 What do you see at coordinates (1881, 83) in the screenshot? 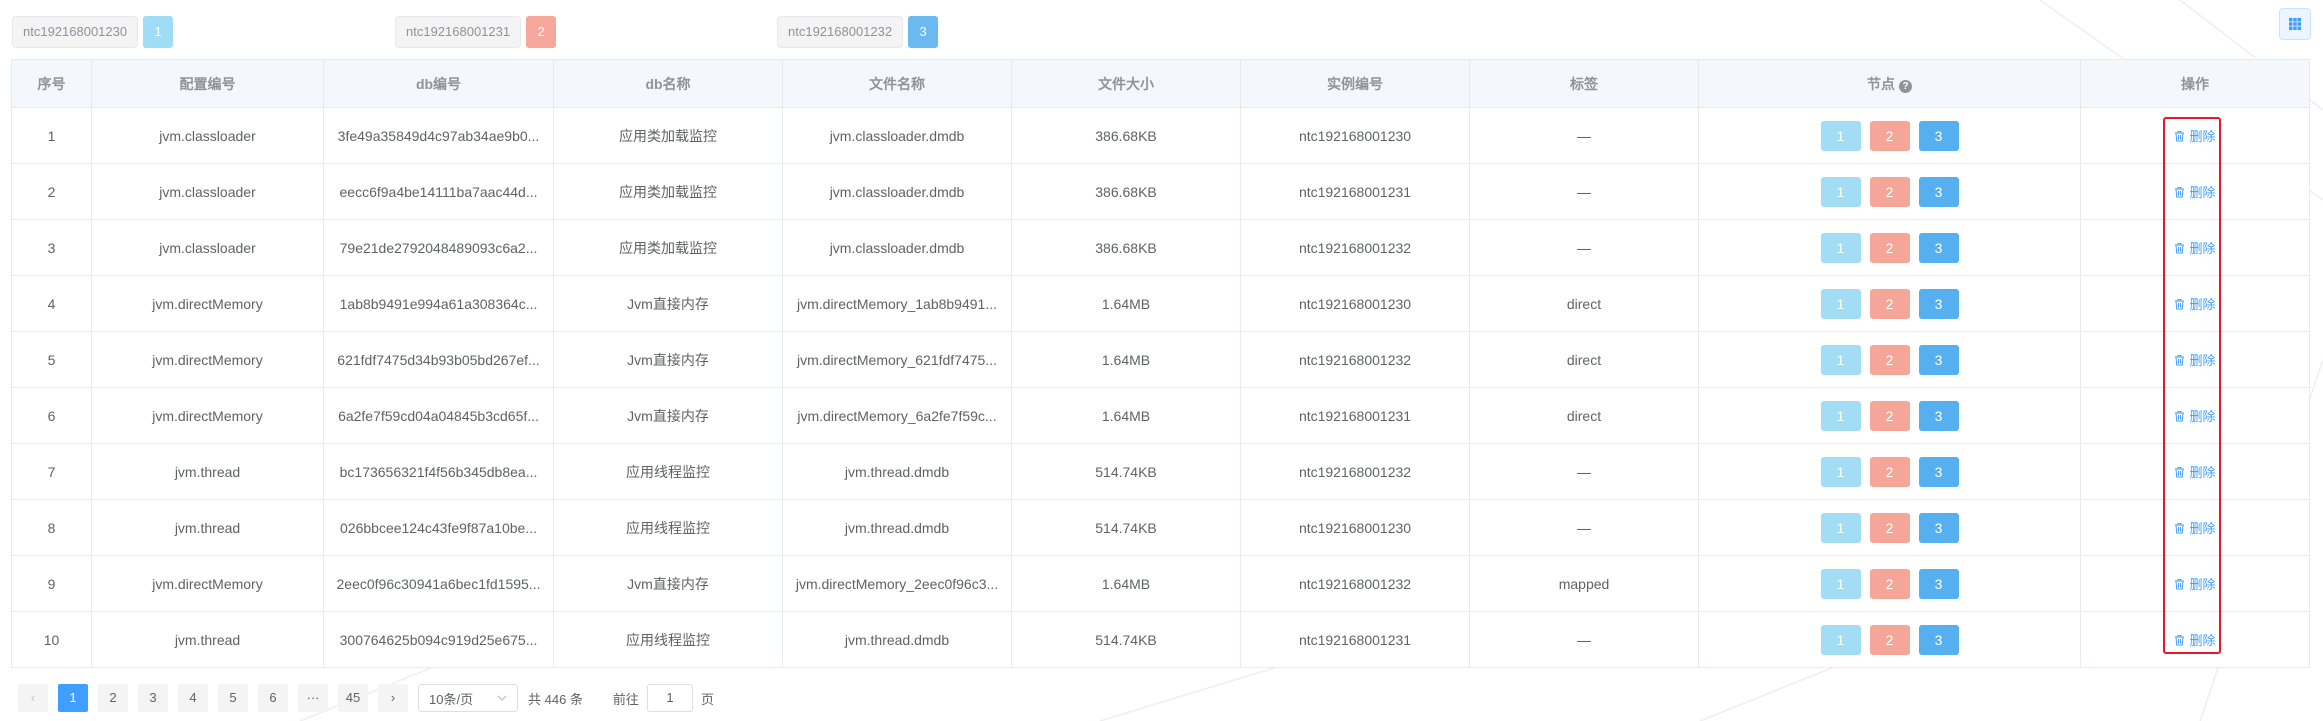
I see `header-nodes-label: 节点` at bounding box center [1881, 83].